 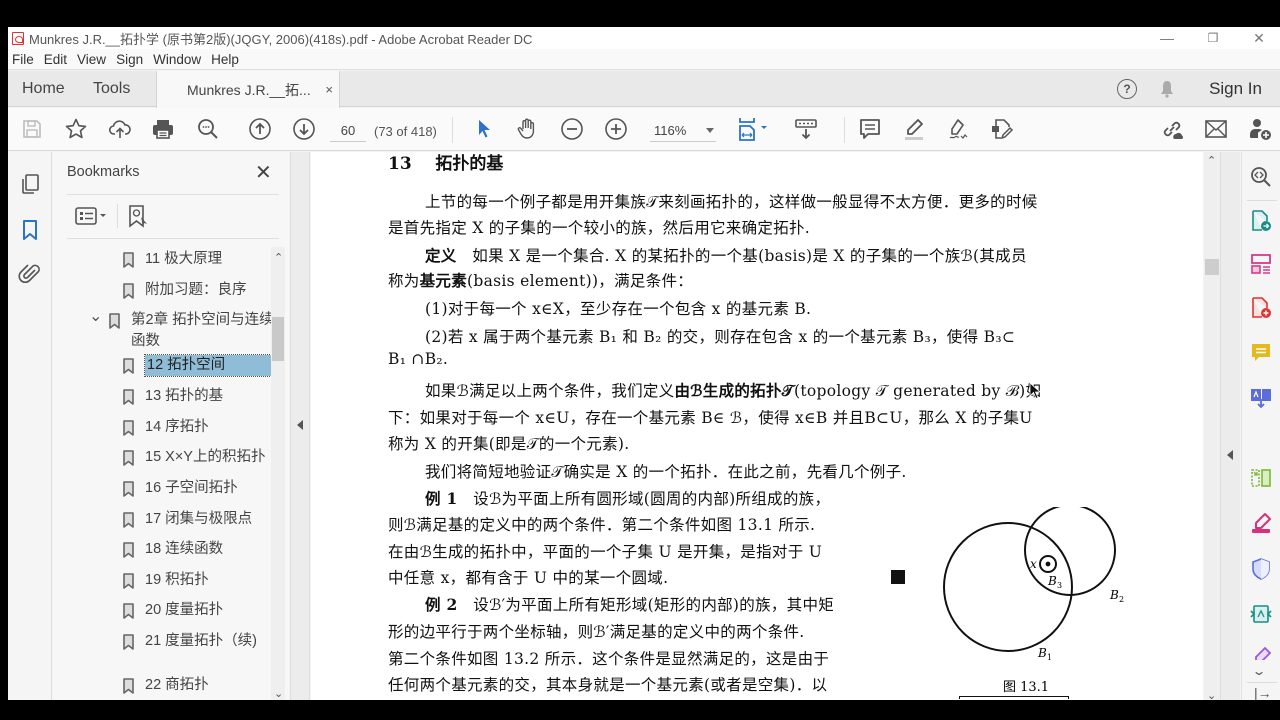 I want to click on optimize-pdf-icon, so click(x=1261, y=614).